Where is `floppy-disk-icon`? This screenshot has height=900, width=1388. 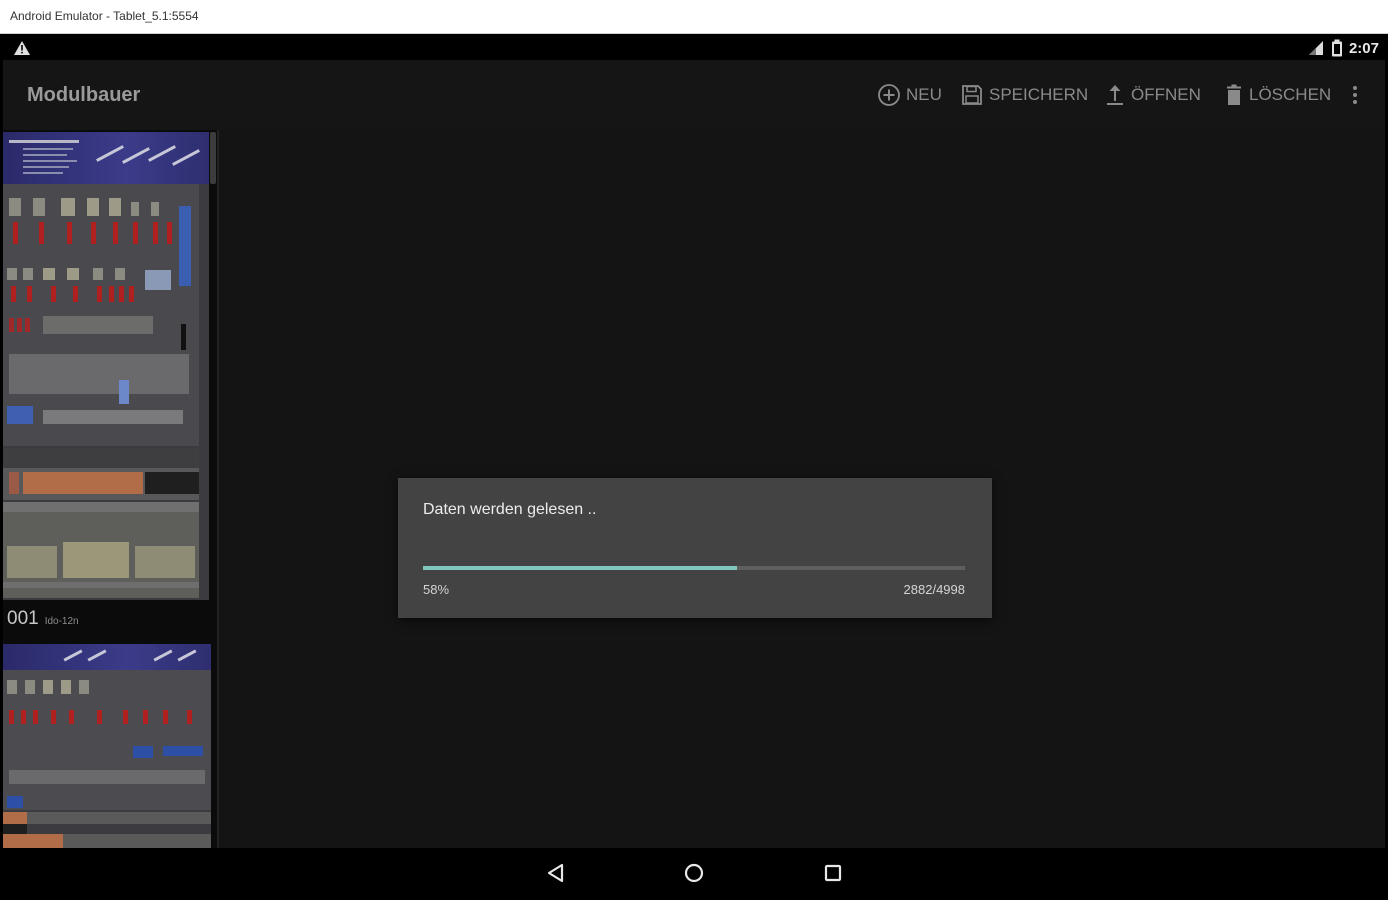
floppy-disk-icon is located at coordinates (972, 95).